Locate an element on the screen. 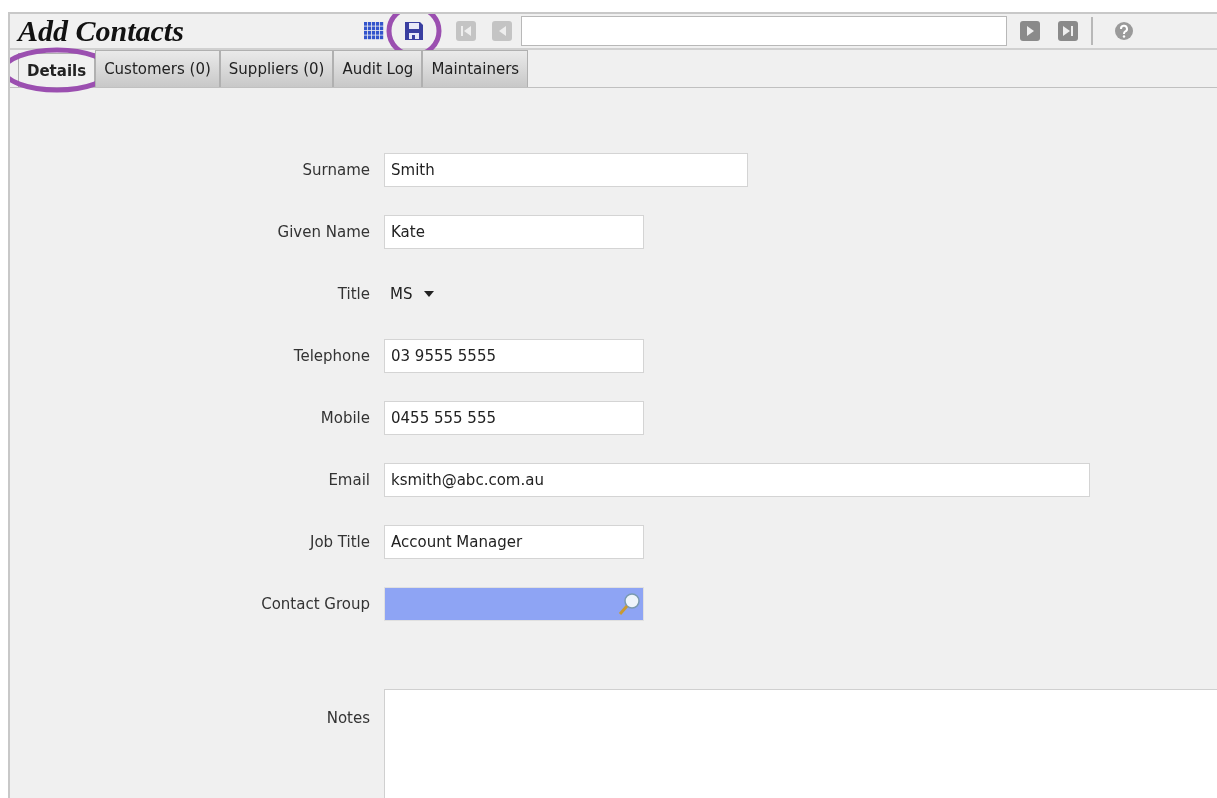 Image resolution: width=1217 pixels, height=798 pixels. last-button is located at coordinates (1068, 31).